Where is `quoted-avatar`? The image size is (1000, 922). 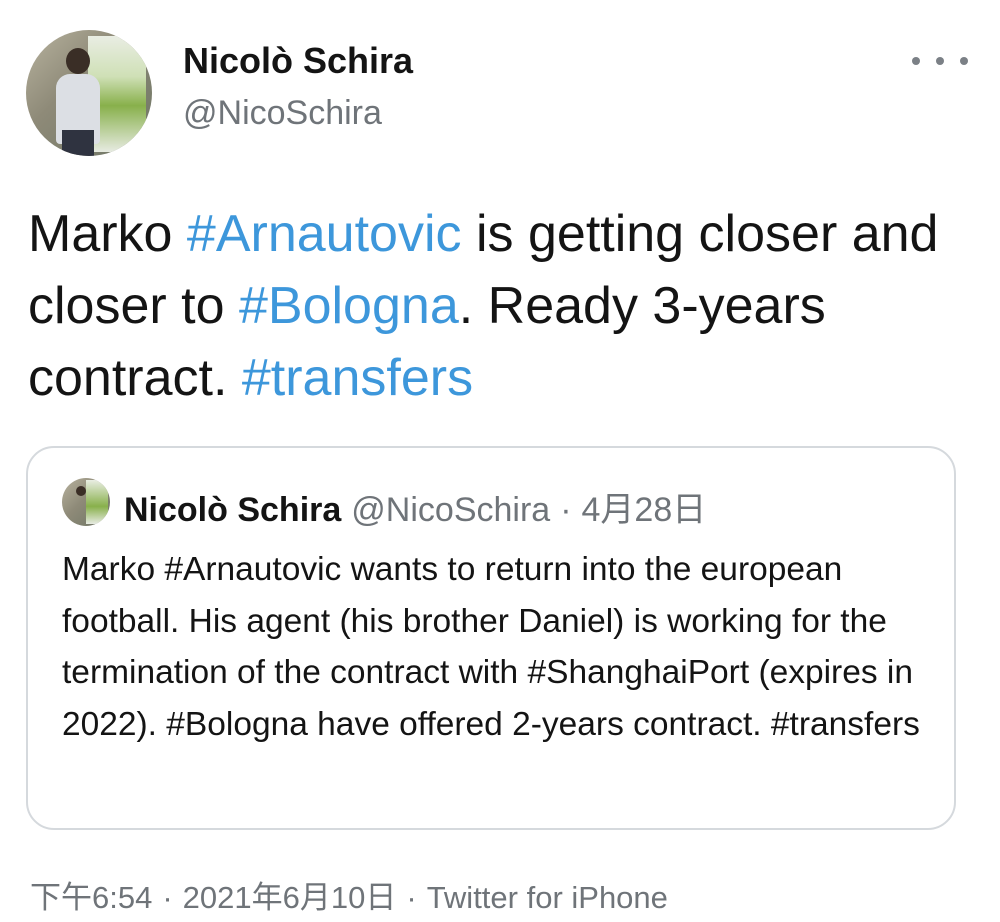 quoted-avatar is located at coordinates (86, 502).